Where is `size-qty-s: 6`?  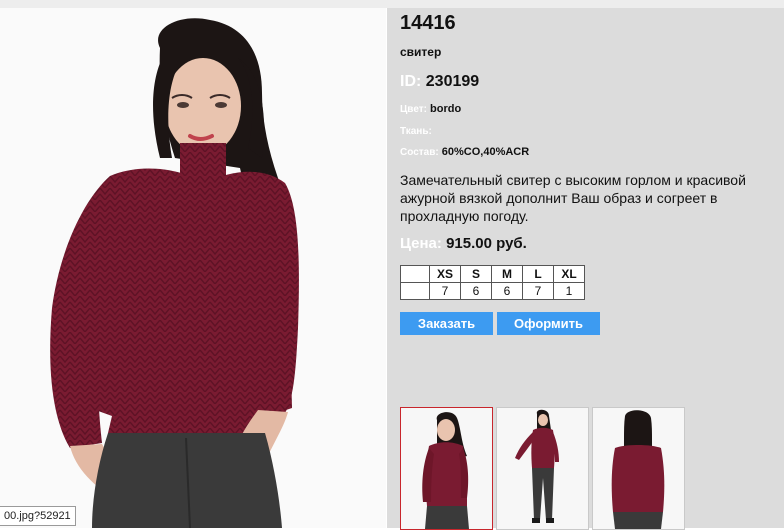
size-qty-s: 6 is located at coordinates (476, 291).